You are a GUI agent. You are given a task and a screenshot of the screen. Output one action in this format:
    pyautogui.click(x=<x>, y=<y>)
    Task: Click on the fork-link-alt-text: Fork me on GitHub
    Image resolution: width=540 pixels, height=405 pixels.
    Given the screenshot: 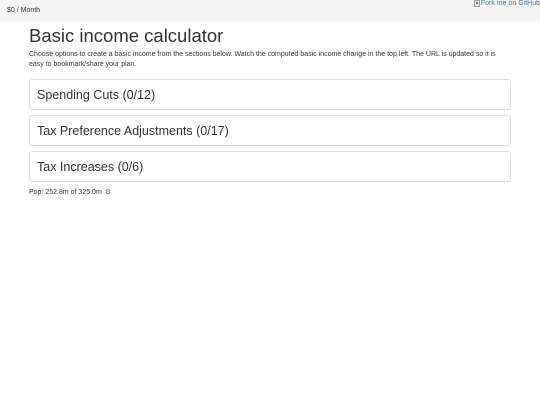 What is the action you would take?
    pyautogui.click(x=510, y=3)
    